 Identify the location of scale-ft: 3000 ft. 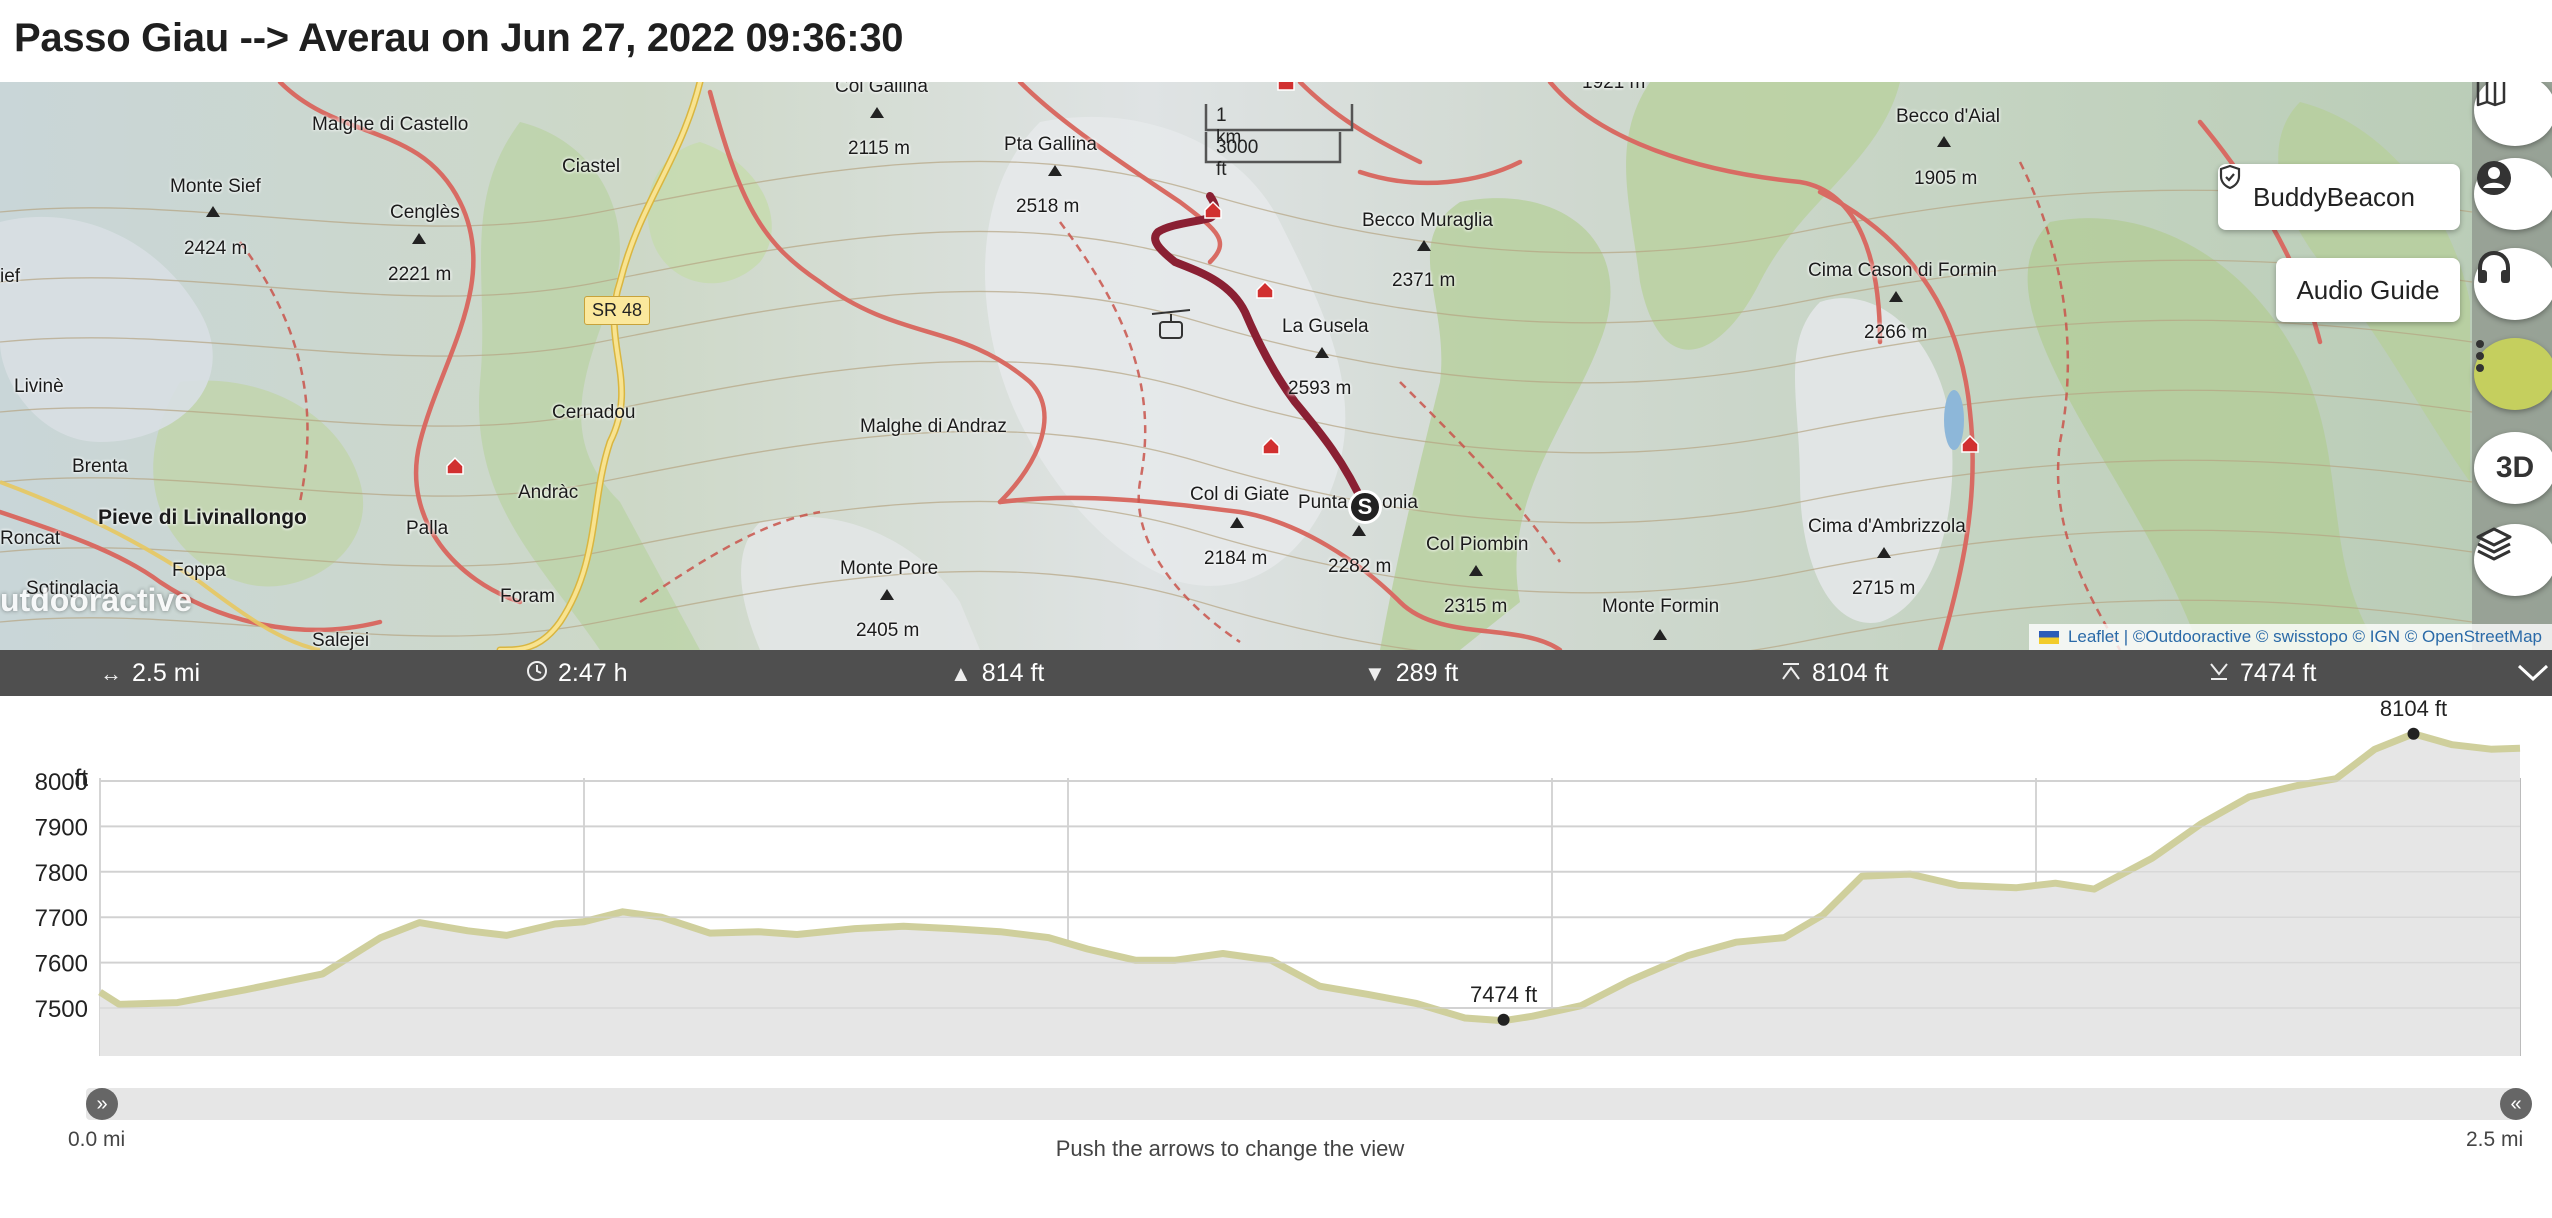
(1237, 158).